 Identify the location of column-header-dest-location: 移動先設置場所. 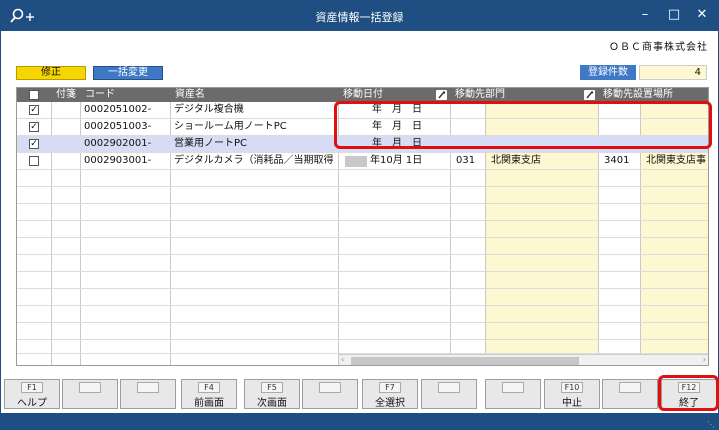
(653, 95).